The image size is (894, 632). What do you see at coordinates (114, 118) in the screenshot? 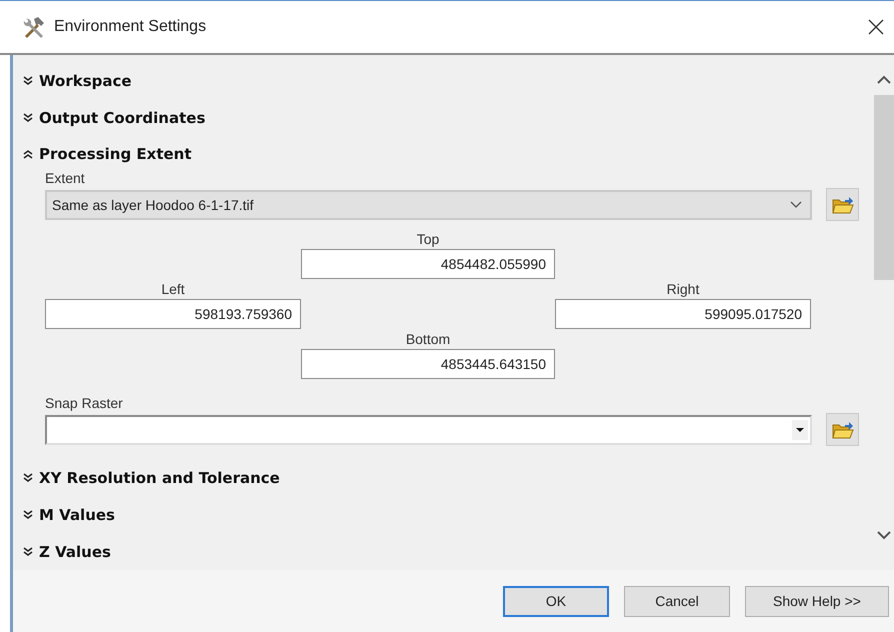
I see `section-header: Output Coordinates` at bounding box center [114, 118].